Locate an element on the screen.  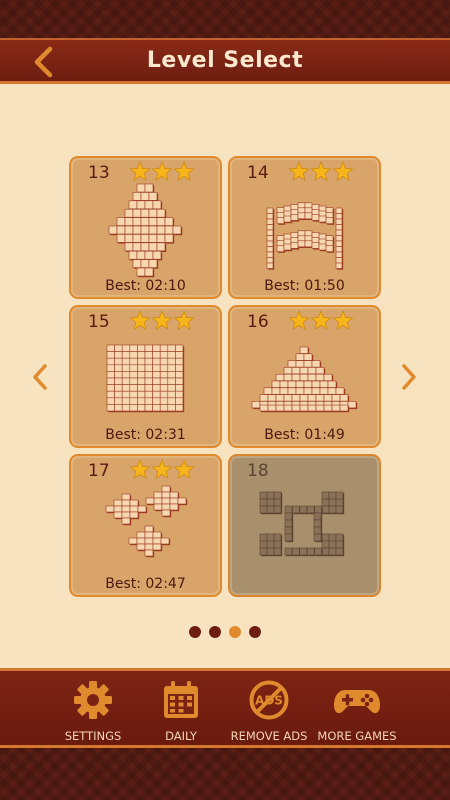
best-time: Best: 02:10 is located at coordinates (145, 286).